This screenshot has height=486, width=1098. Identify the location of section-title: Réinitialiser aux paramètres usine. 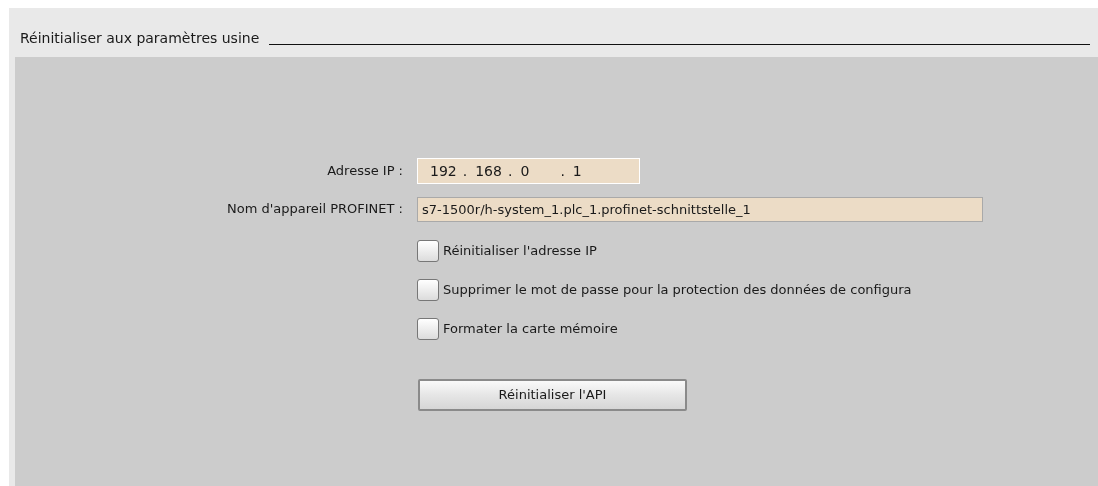
(140, 38).